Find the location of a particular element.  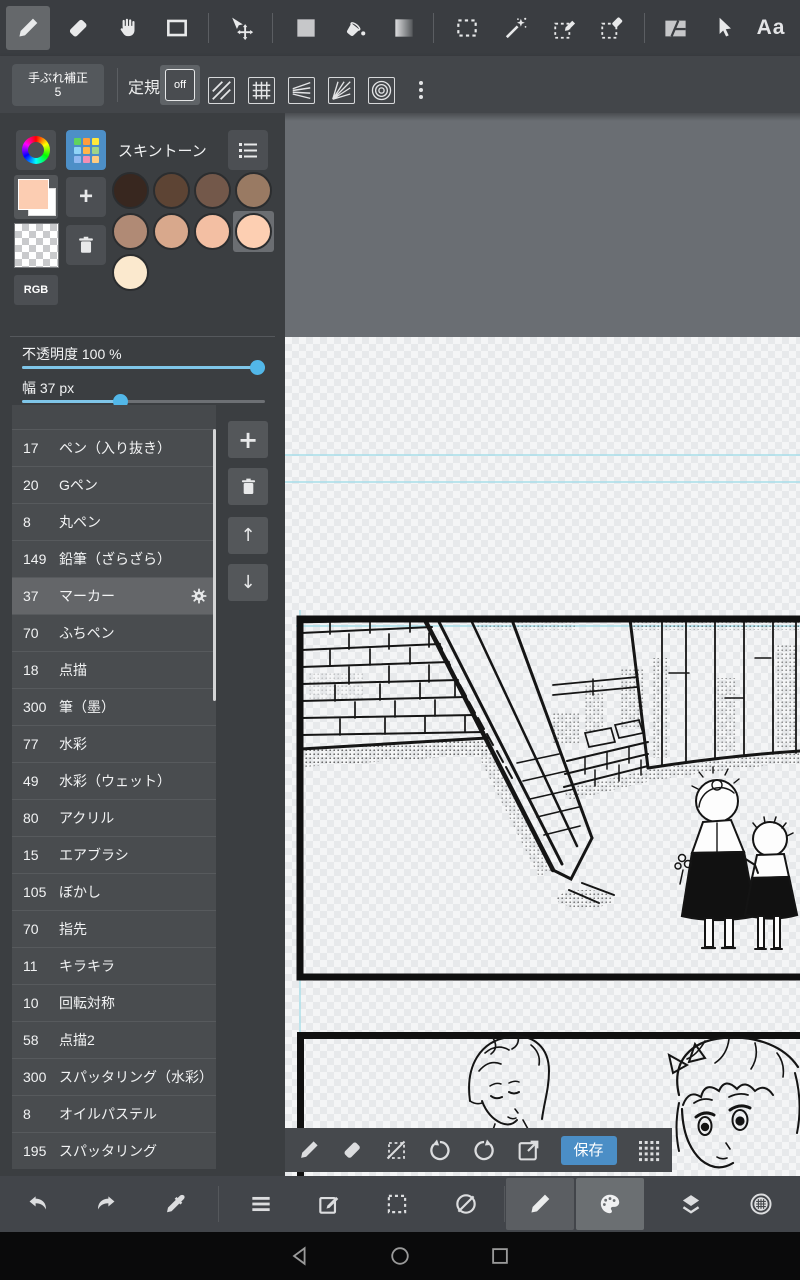

brush-item: 11 キラキラ is located at coordinates (114, 965).